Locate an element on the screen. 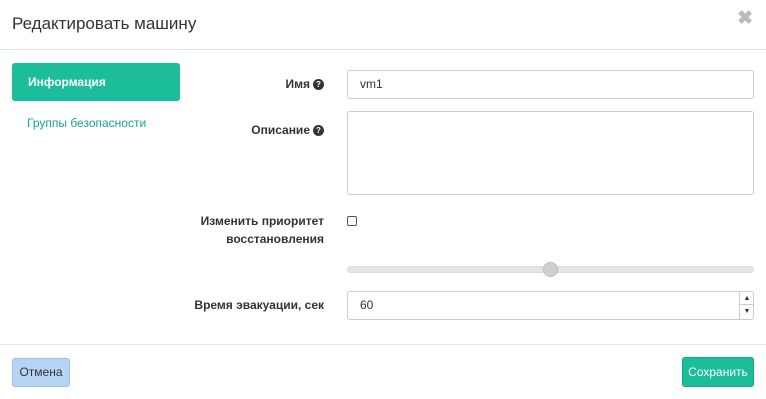 The image size is (766, 399). footer-divider is located at coordinates (383, 344).